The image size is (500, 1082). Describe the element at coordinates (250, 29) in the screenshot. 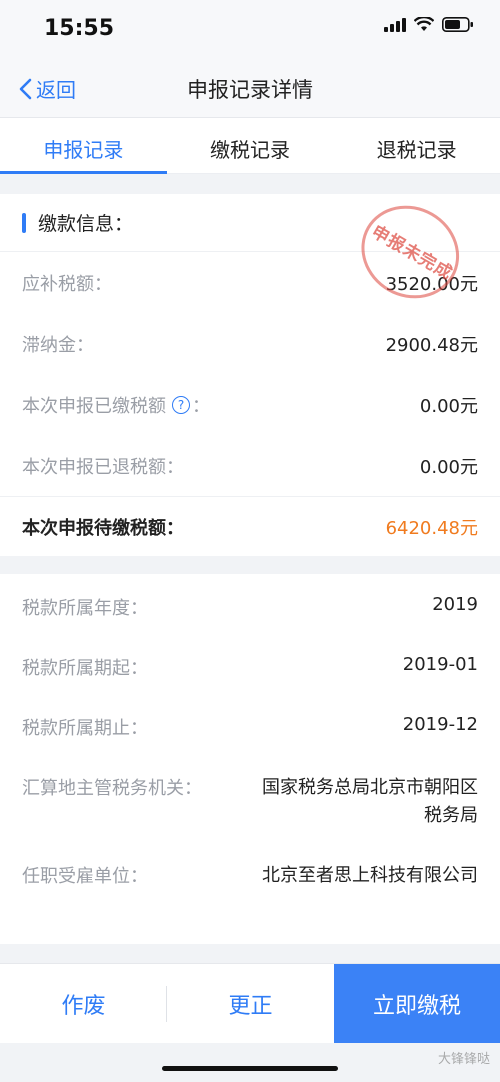

I see `status-bar: 15:55` at that location.